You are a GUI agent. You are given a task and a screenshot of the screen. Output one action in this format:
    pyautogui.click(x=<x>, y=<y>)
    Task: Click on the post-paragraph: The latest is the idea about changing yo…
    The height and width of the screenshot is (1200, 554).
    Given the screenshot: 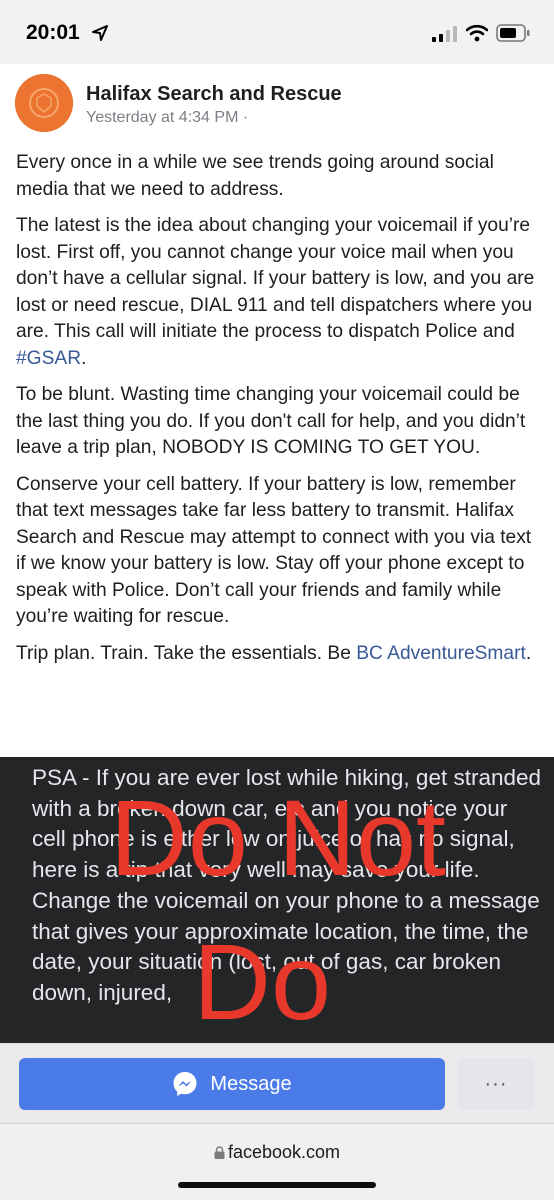 What is the action you would take?
    pyautogui.click(x=278, y=292)
    